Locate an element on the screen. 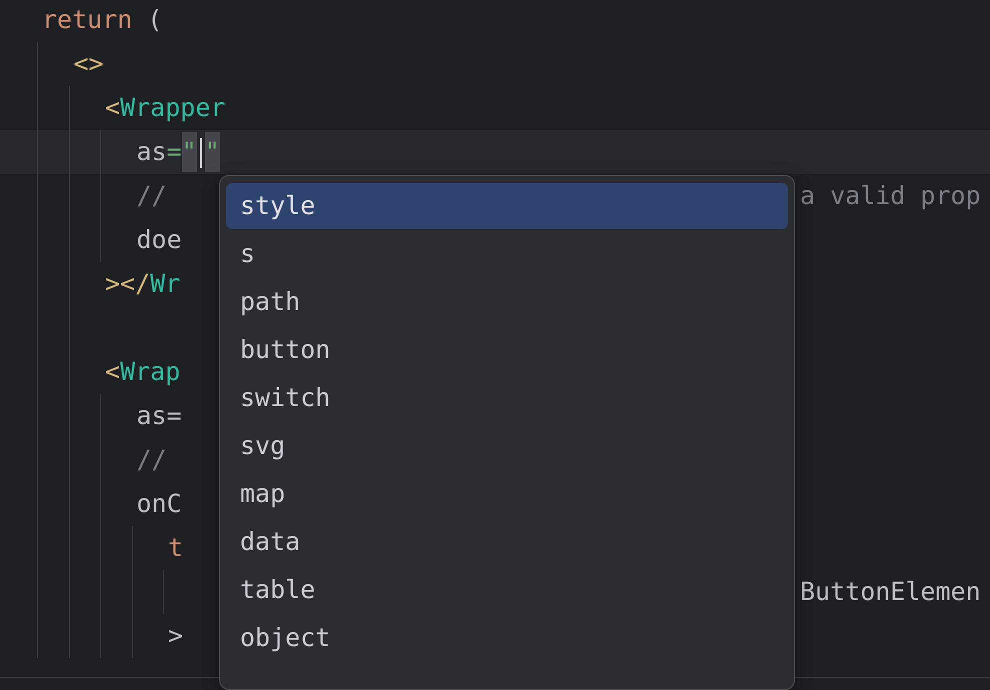 This screenshot has width=990, height=690. code-line: > is located at coordinates (176, 636).